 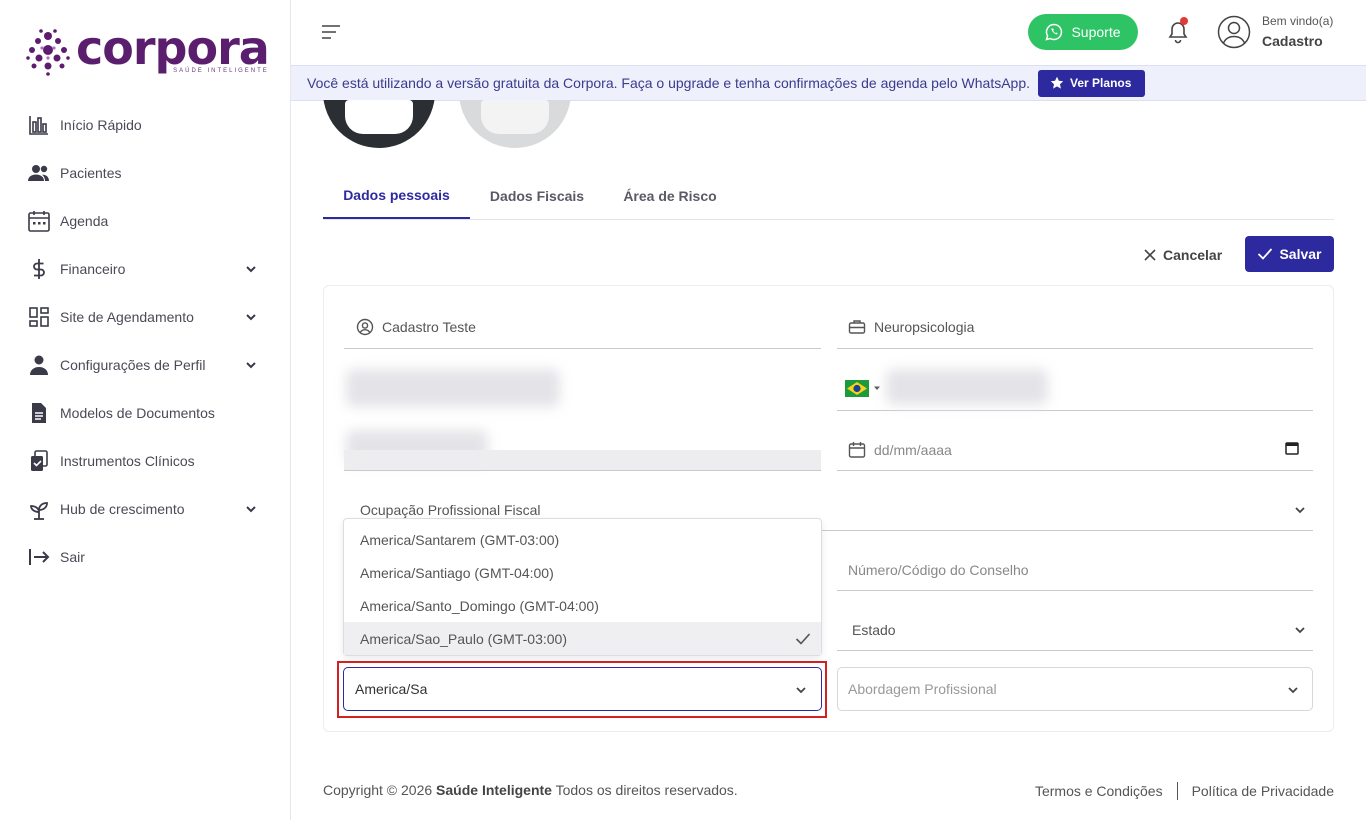 What do you see at coordinates (938, 569) in the screenshot?
I see `council-placeholder: Número/Código do Conselho` at bounding box center [938, 569].